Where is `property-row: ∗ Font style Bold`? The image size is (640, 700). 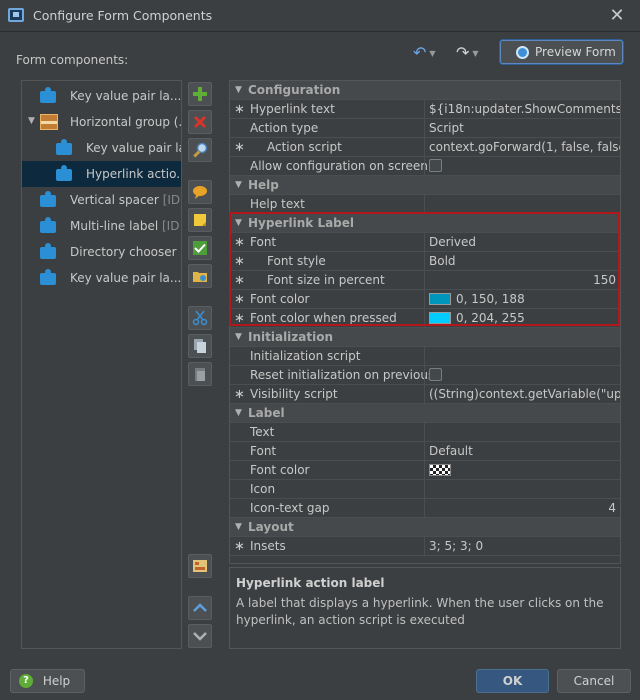 property-row: ∗ Font style Bold is located at coordinates (425, 261).